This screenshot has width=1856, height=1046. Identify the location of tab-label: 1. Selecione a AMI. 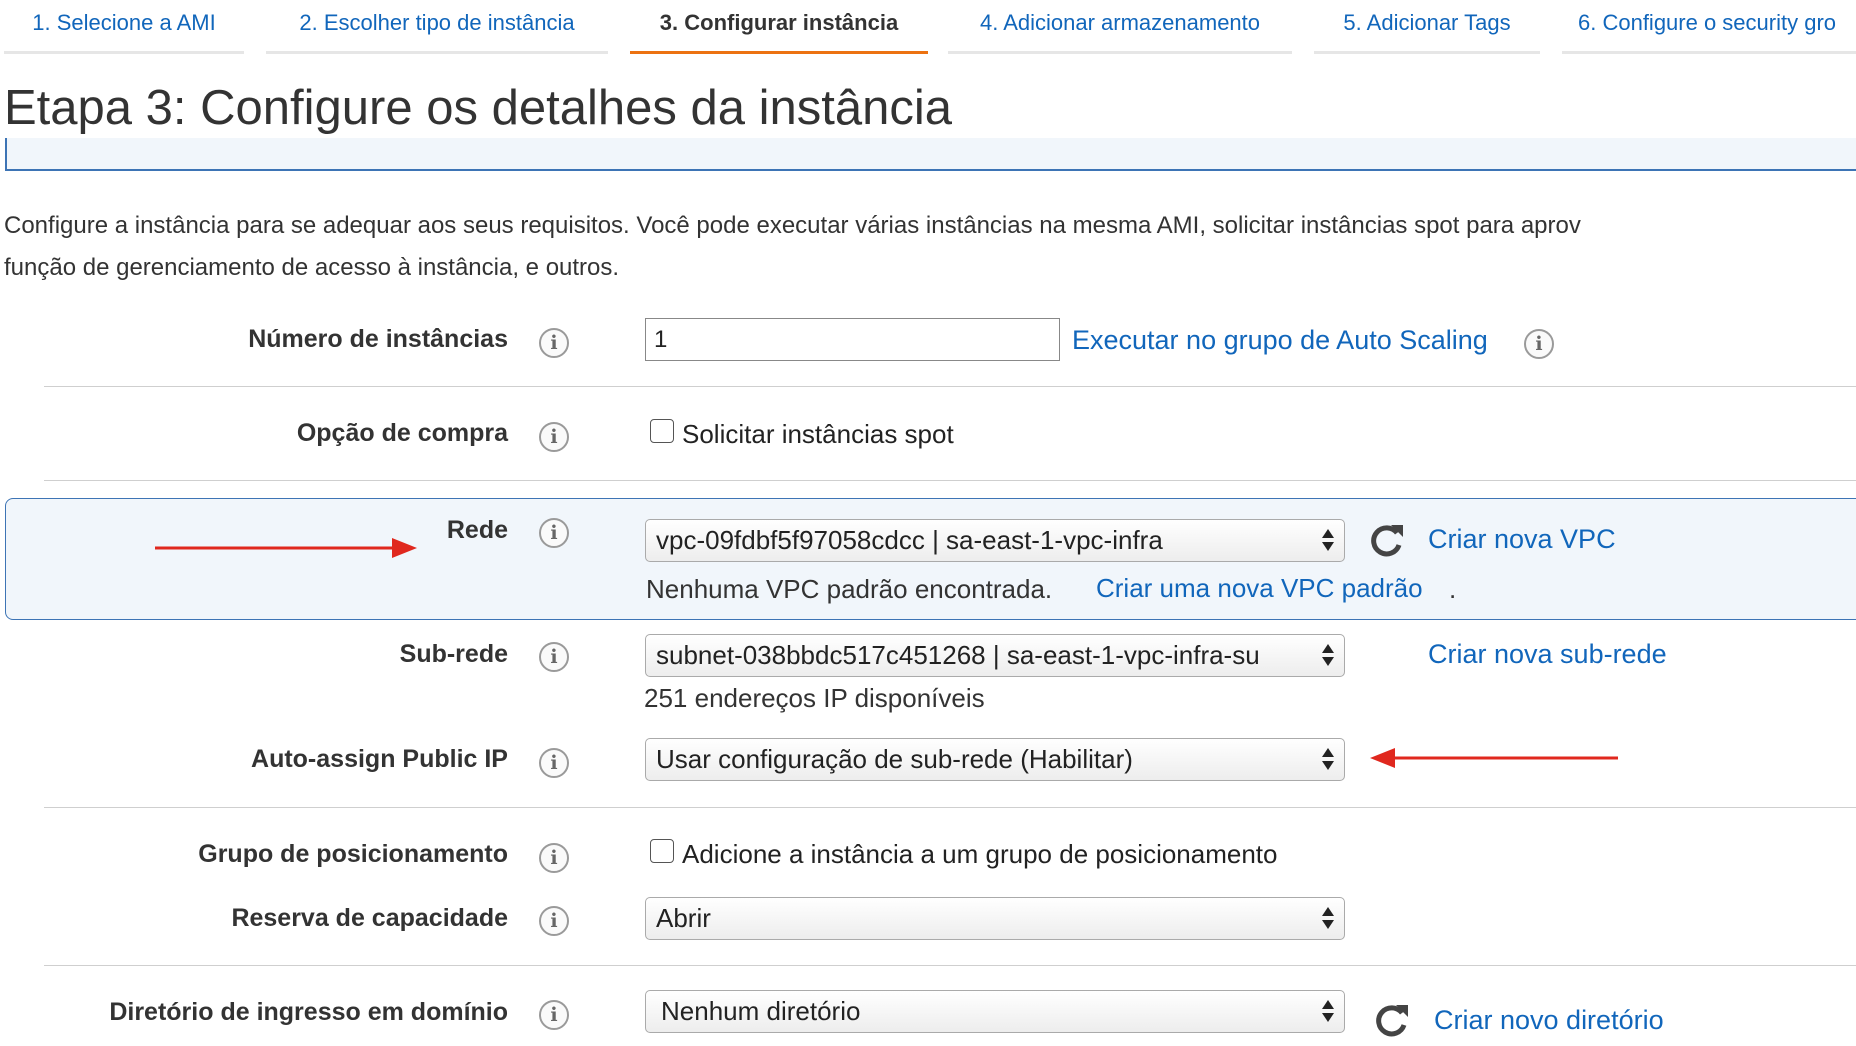
(124, 22).